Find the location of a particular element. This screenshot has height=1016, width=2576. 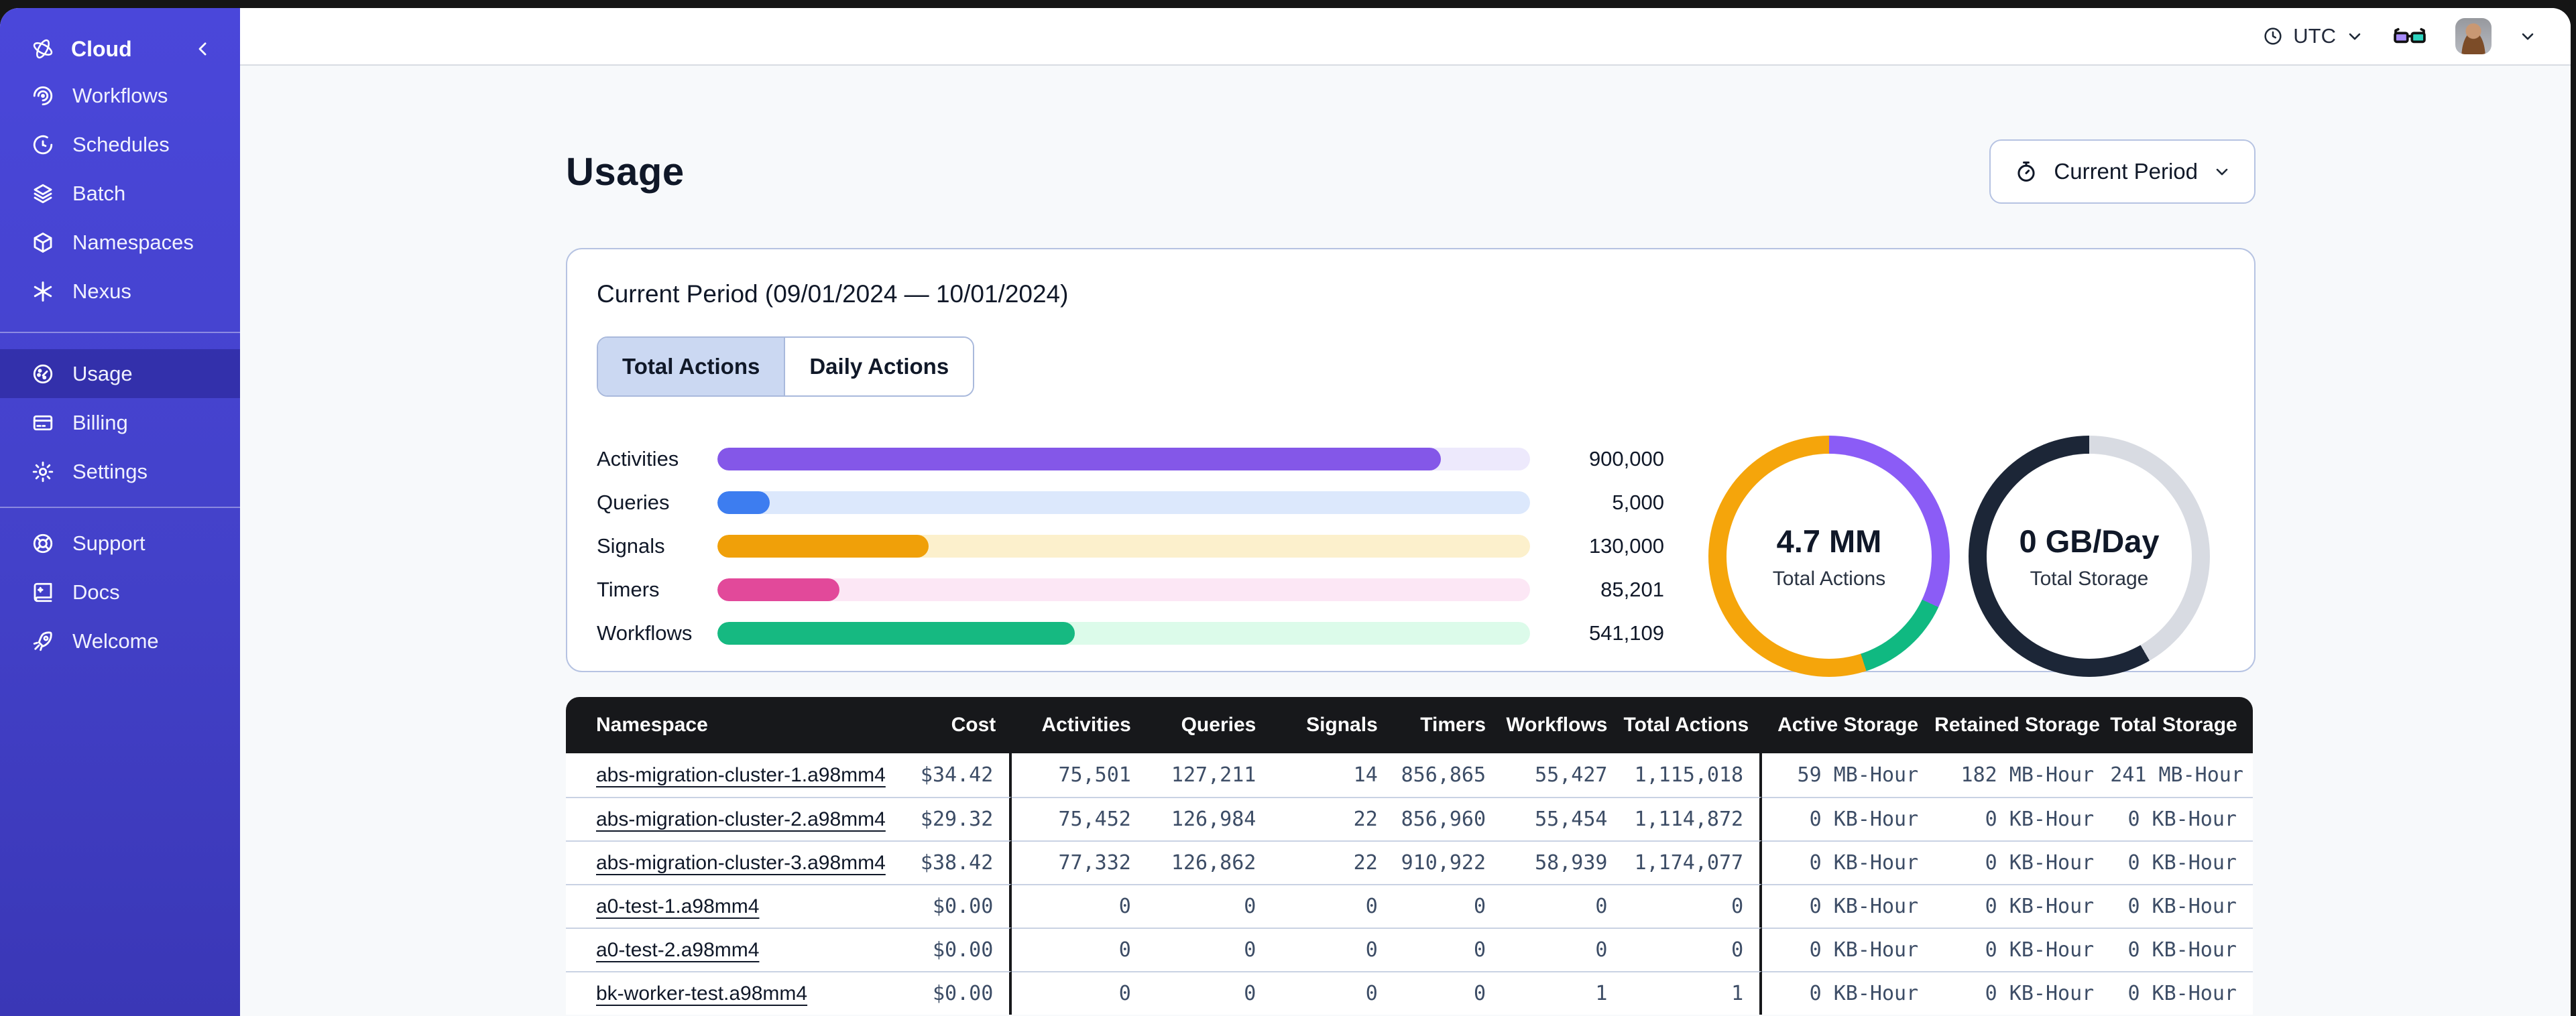

table-cell: 856,865 is located at coordinates (1448, 775).